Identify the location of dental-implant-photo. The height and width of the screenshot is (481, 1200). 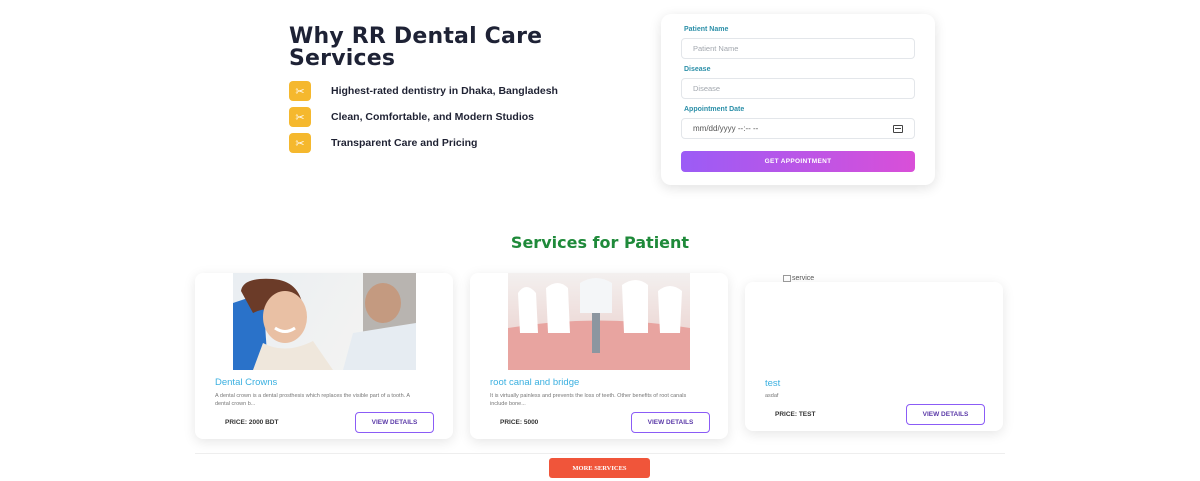
(599, 324).